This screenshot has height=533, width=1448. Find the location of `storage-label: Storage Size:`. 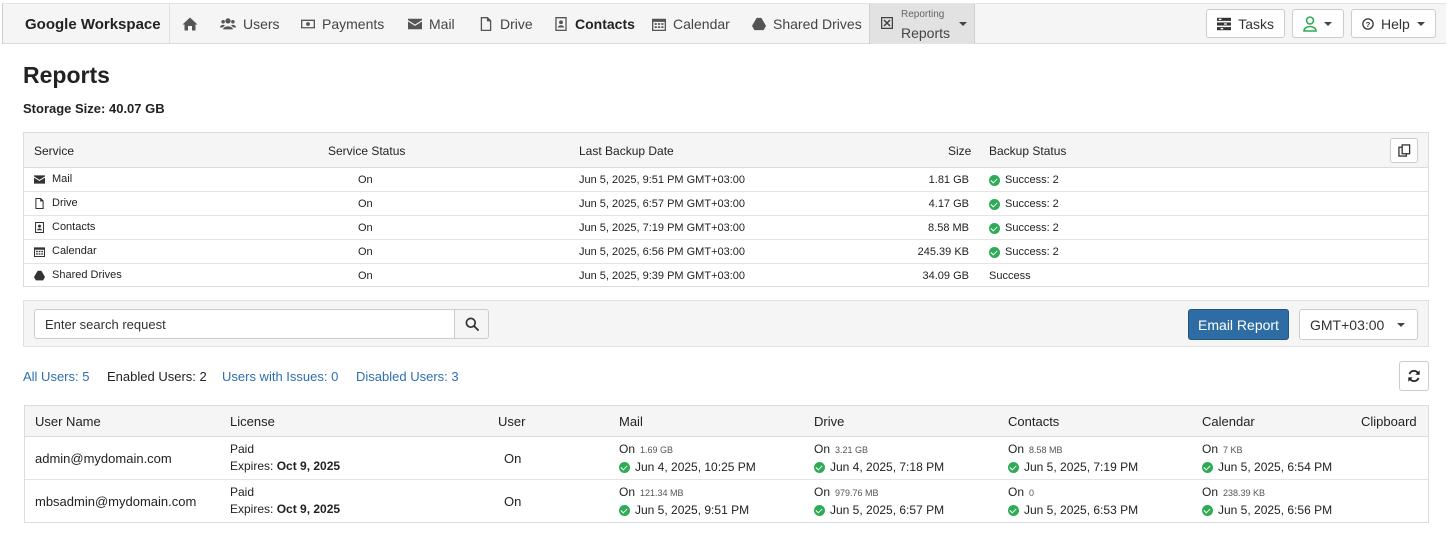

storage-label: Storage Size: is located at coordinates (64, 108).